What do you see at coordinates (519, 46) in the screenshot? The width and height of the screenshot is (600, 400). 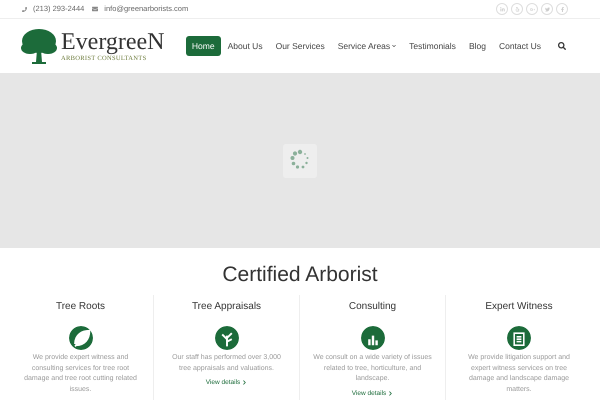 I see `nav-link: Contact Us` at bounding box center [519, 46].